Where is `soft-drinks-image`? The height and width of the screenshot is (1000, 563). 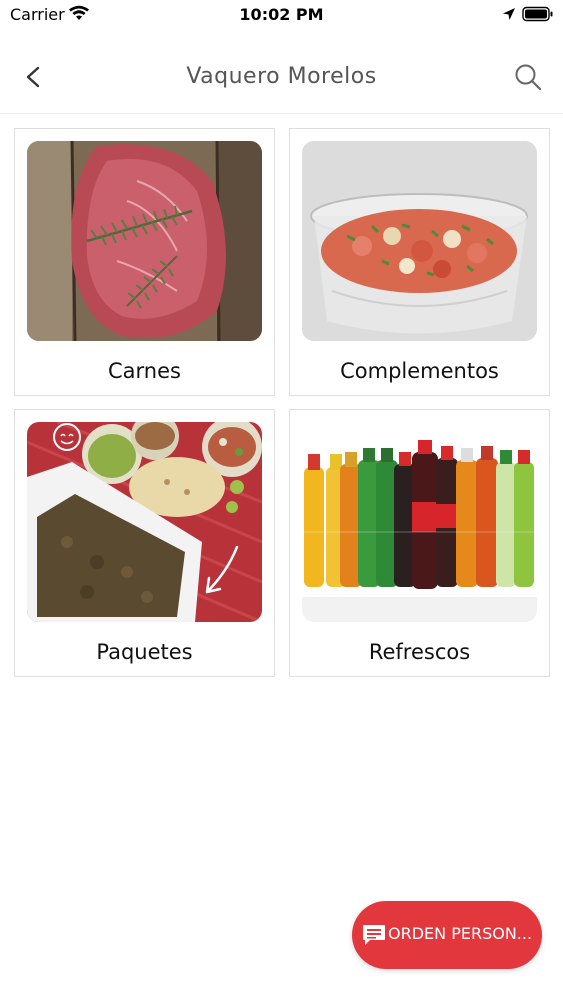 soft-drinks-image is located at coordinates (419, 522).